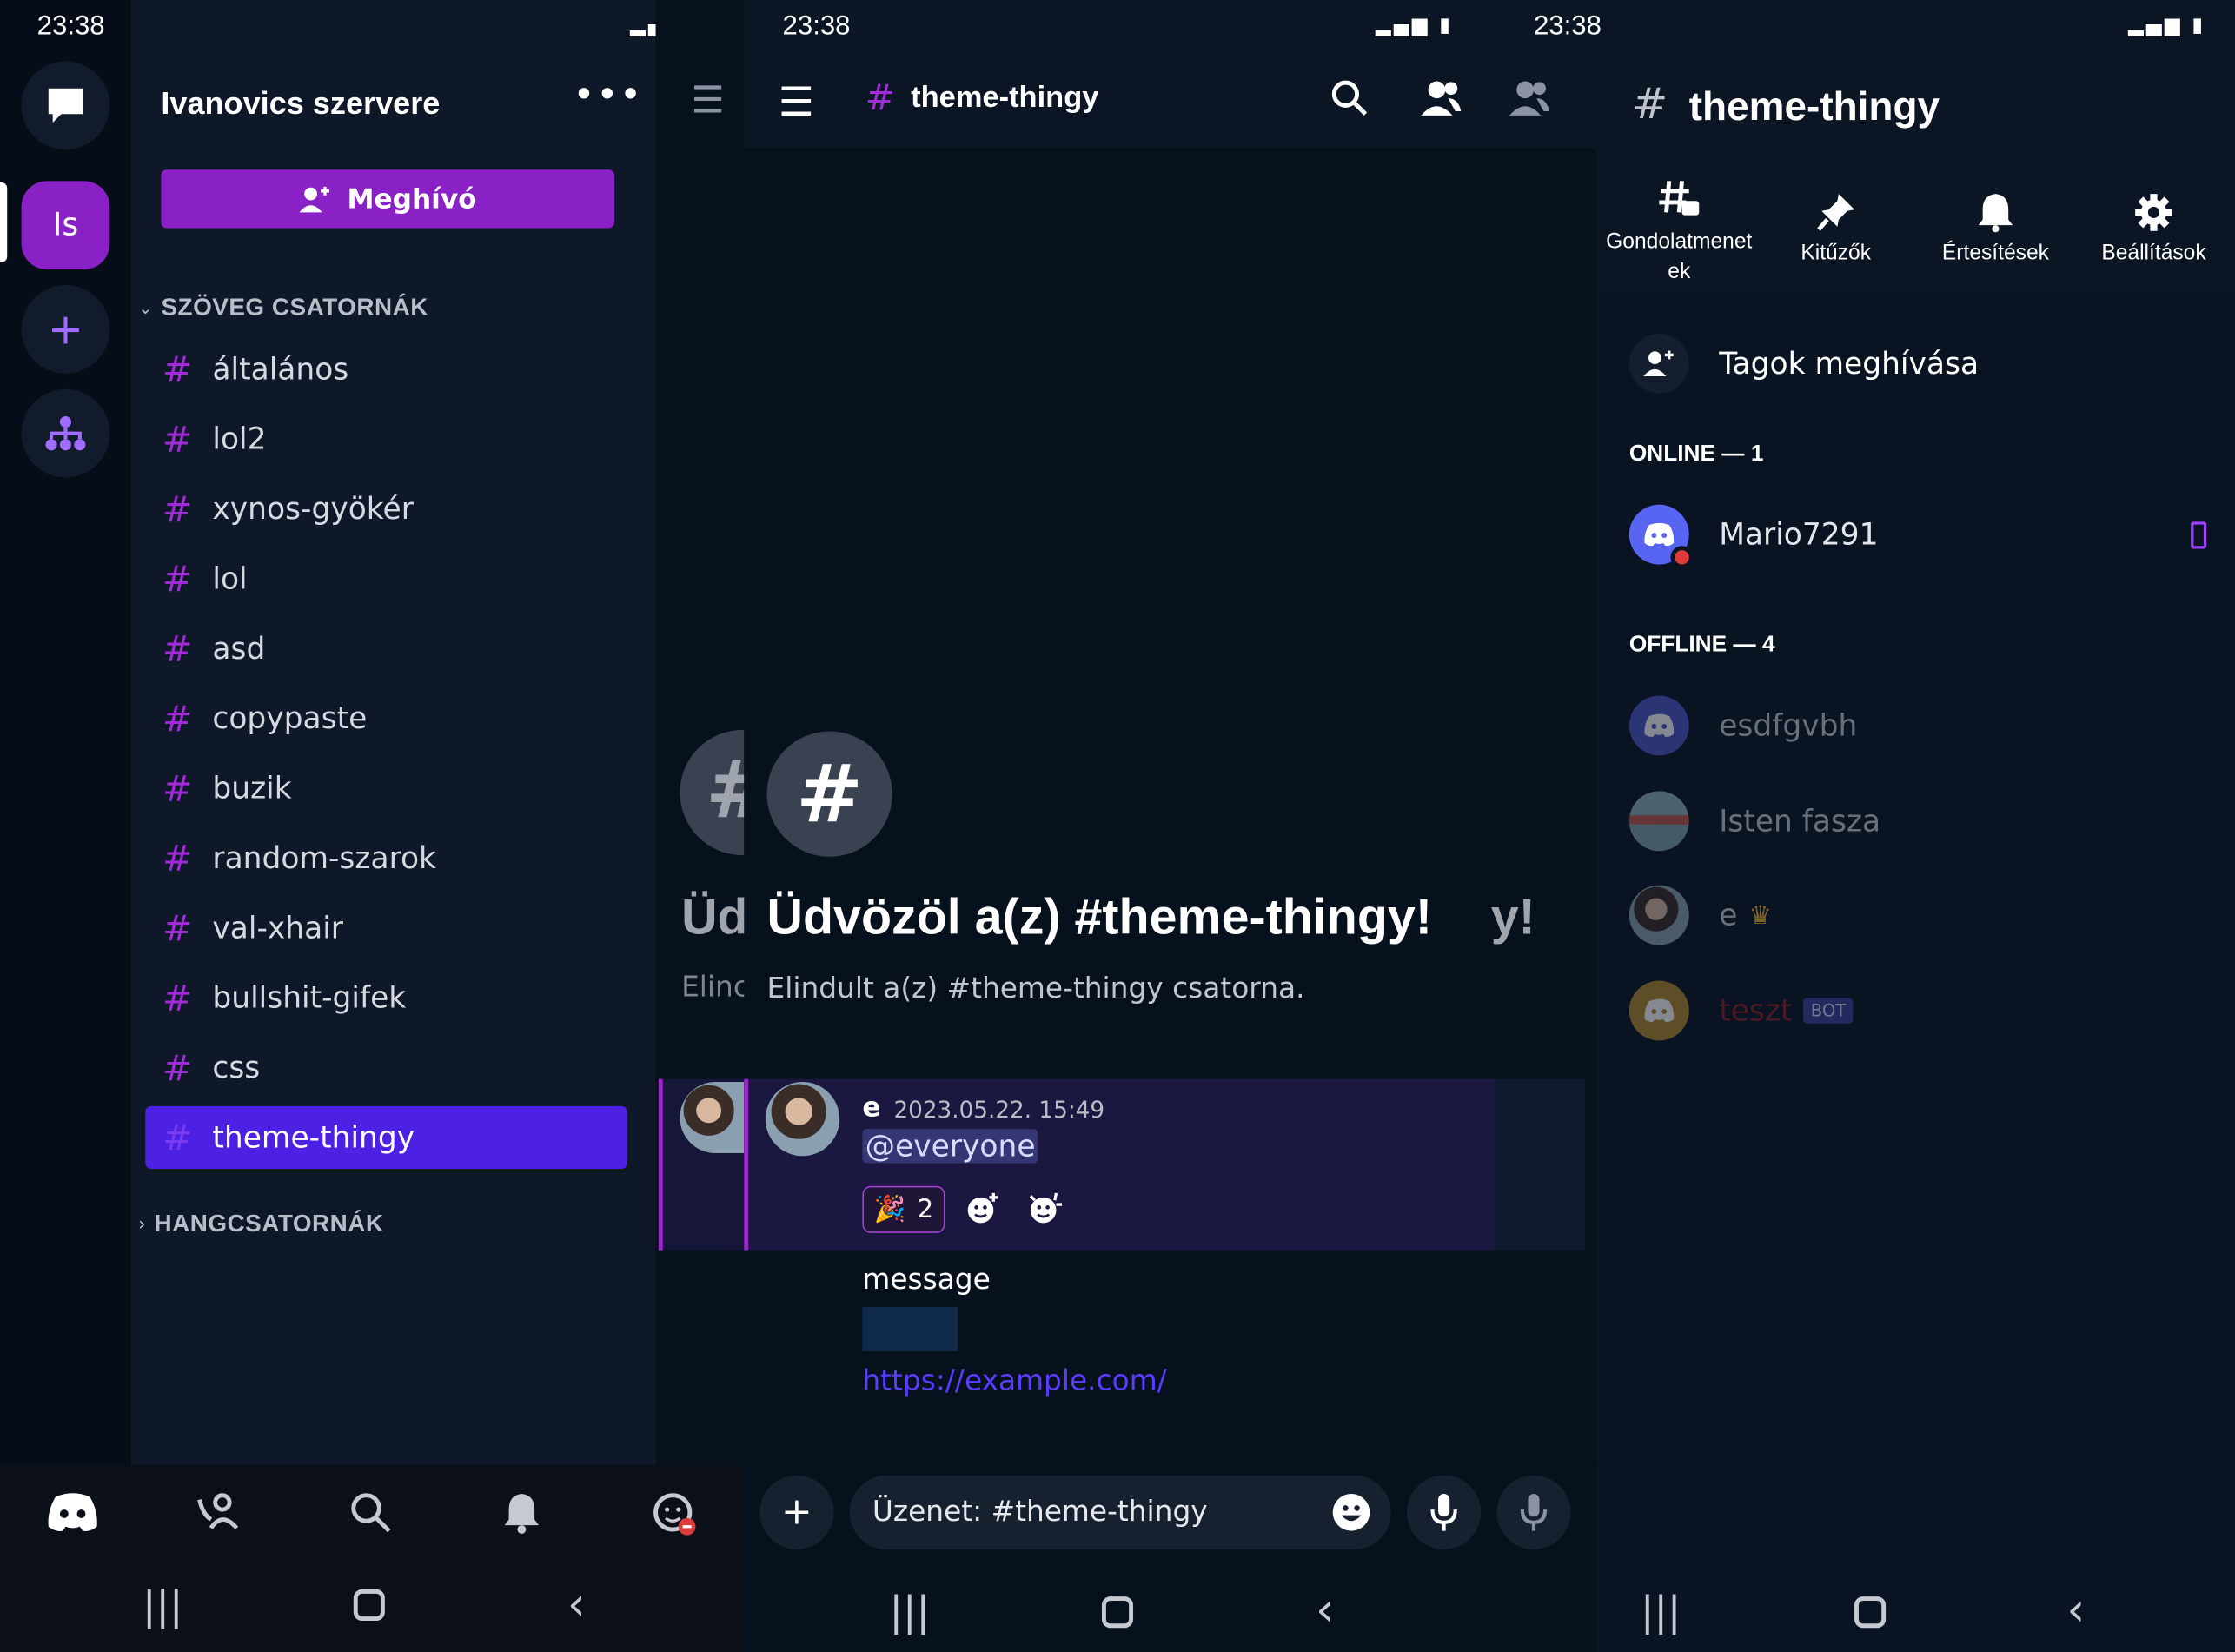 Image resolution: width=2235 pixels, height=1652 pixels. I want to click on channel-item: # xynos-gyökér, so click(386, 509).